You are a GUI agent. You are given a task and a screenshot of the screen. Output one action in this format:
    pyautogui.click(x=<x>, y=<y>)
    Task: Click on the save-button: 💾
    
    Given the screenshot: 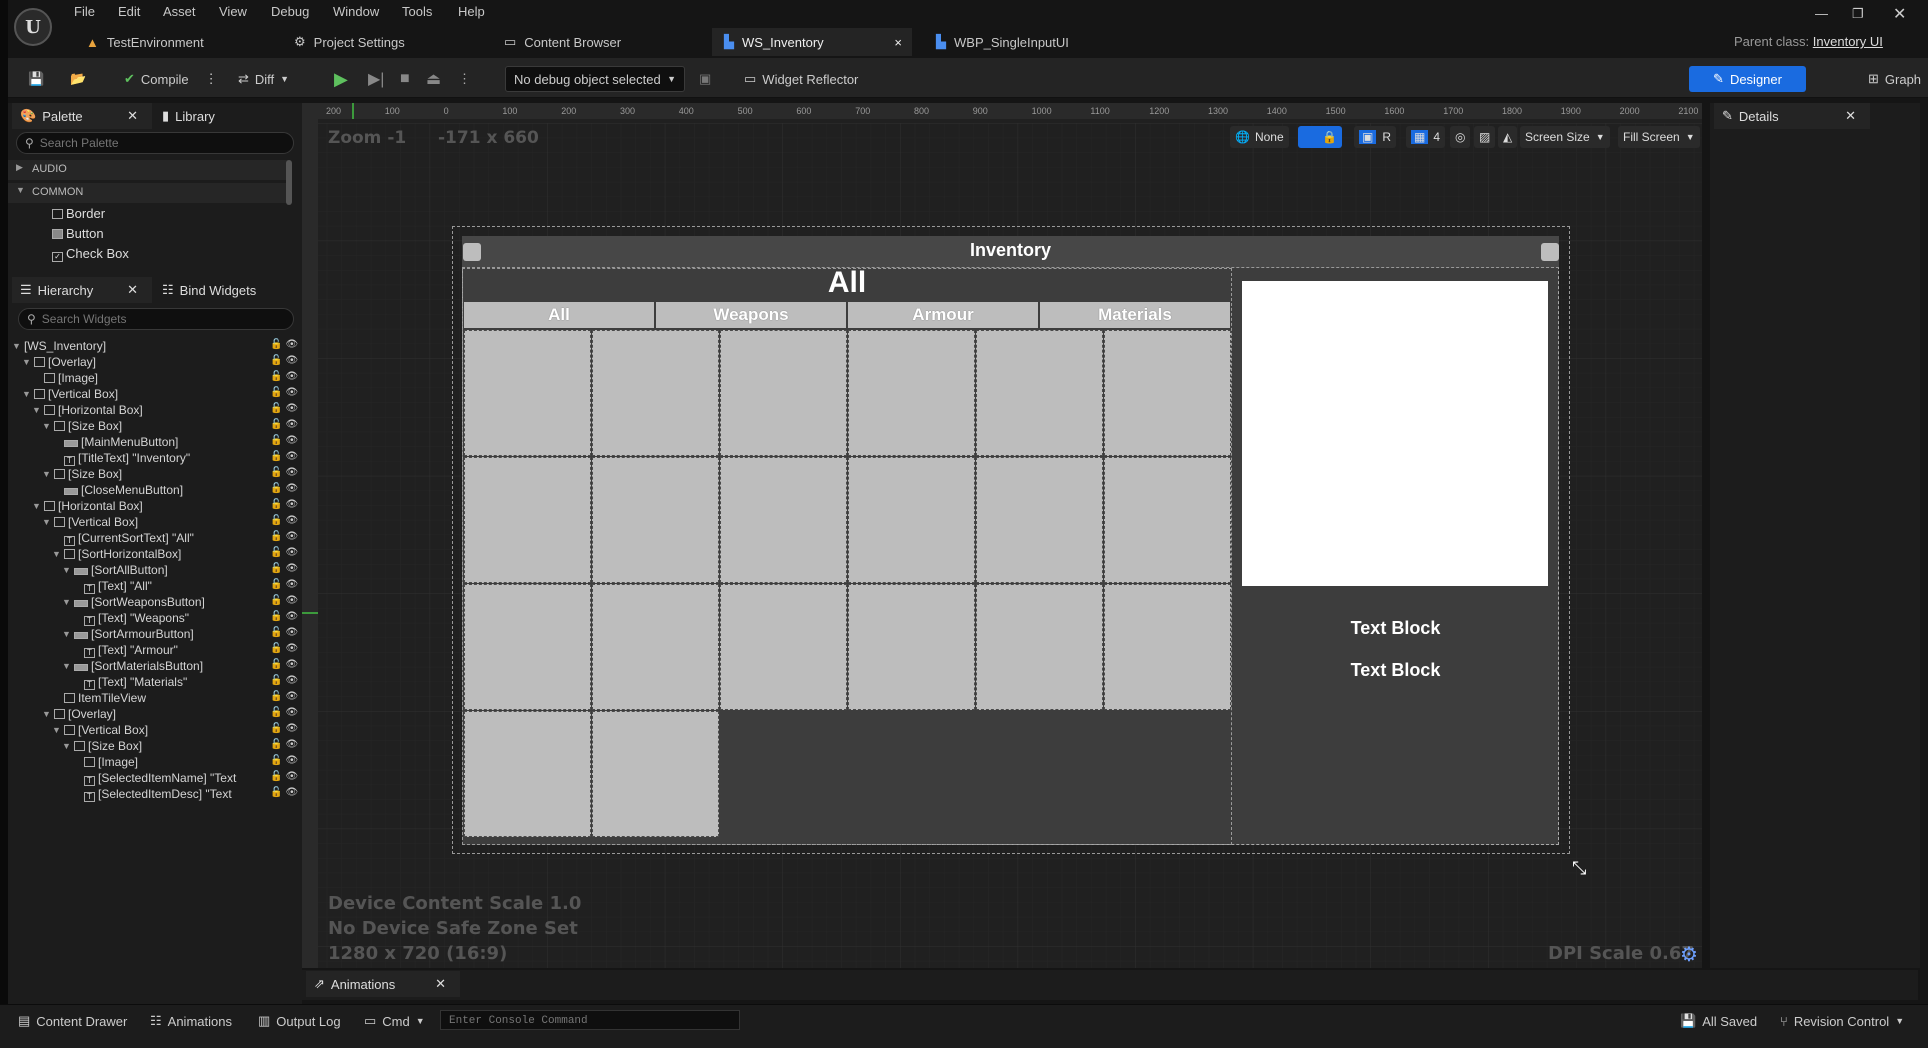 What is the action you would take?
    pyautogui.click(x=36, y=79)
    